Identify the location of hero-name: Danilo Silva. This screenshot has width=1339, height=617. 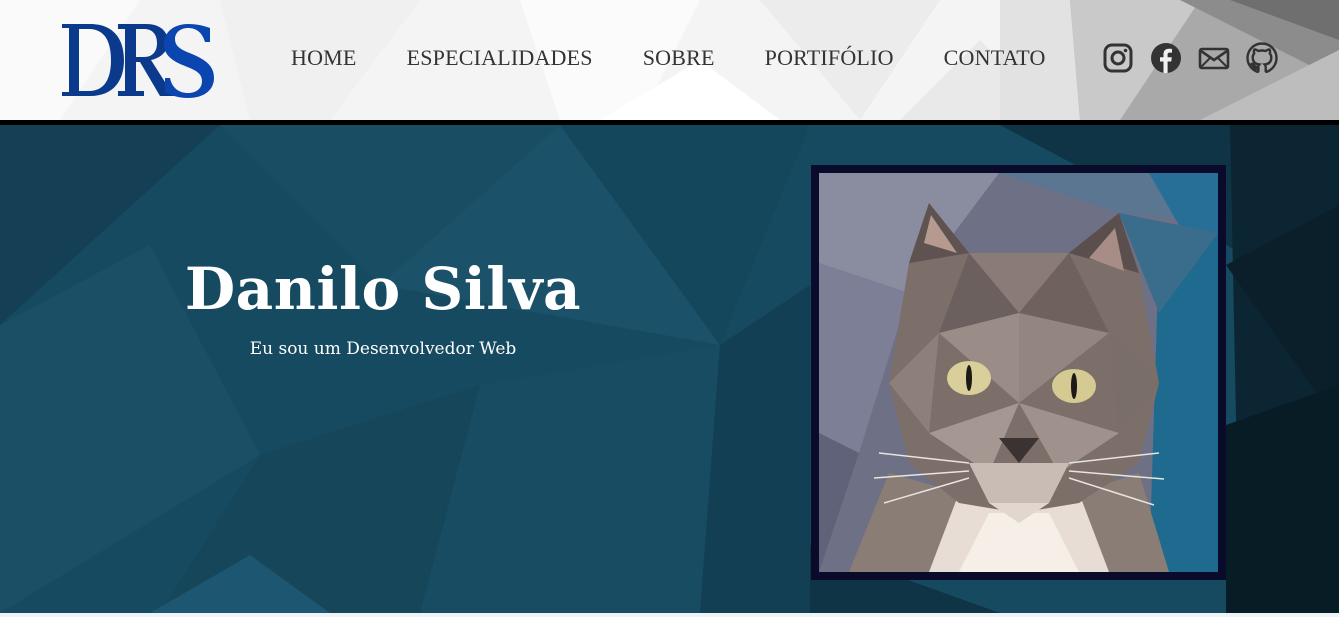
(383, 289).